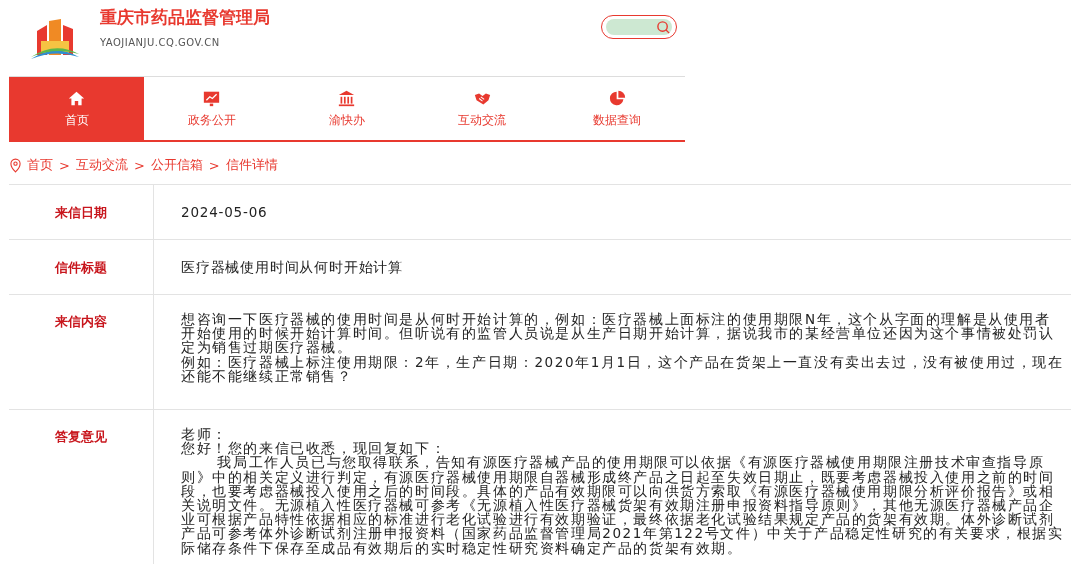  I want to click on pie-chart-icon, so click(617, 98).